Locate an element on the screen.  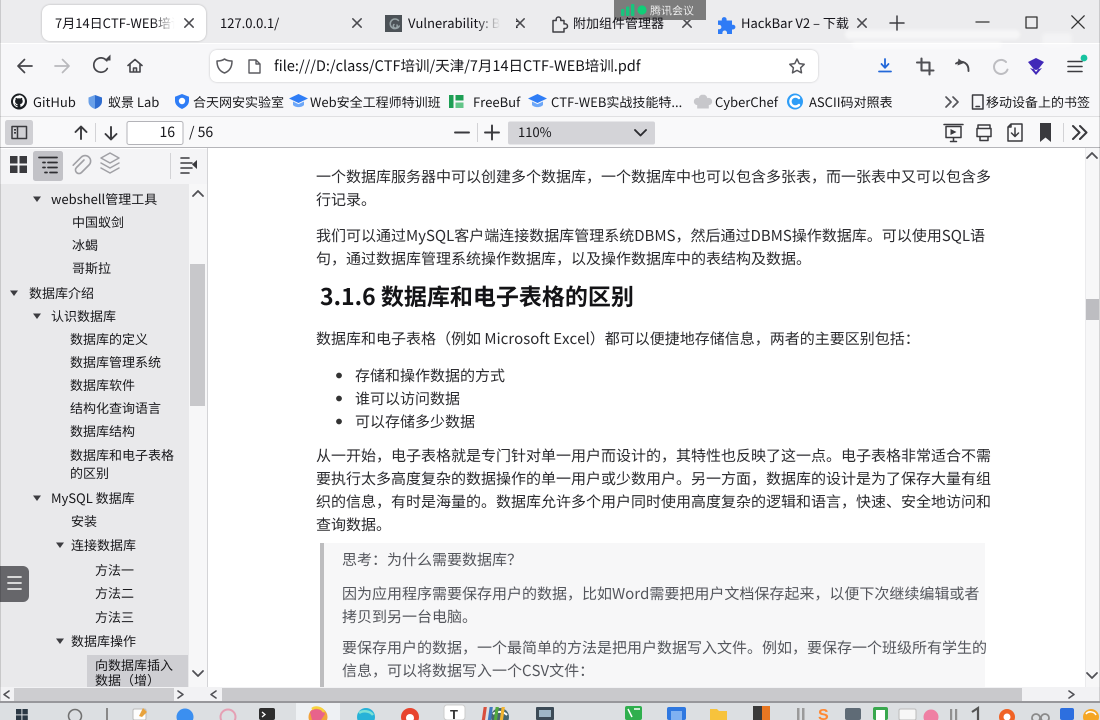
svg-text: T is located at coordinates (454, 713).